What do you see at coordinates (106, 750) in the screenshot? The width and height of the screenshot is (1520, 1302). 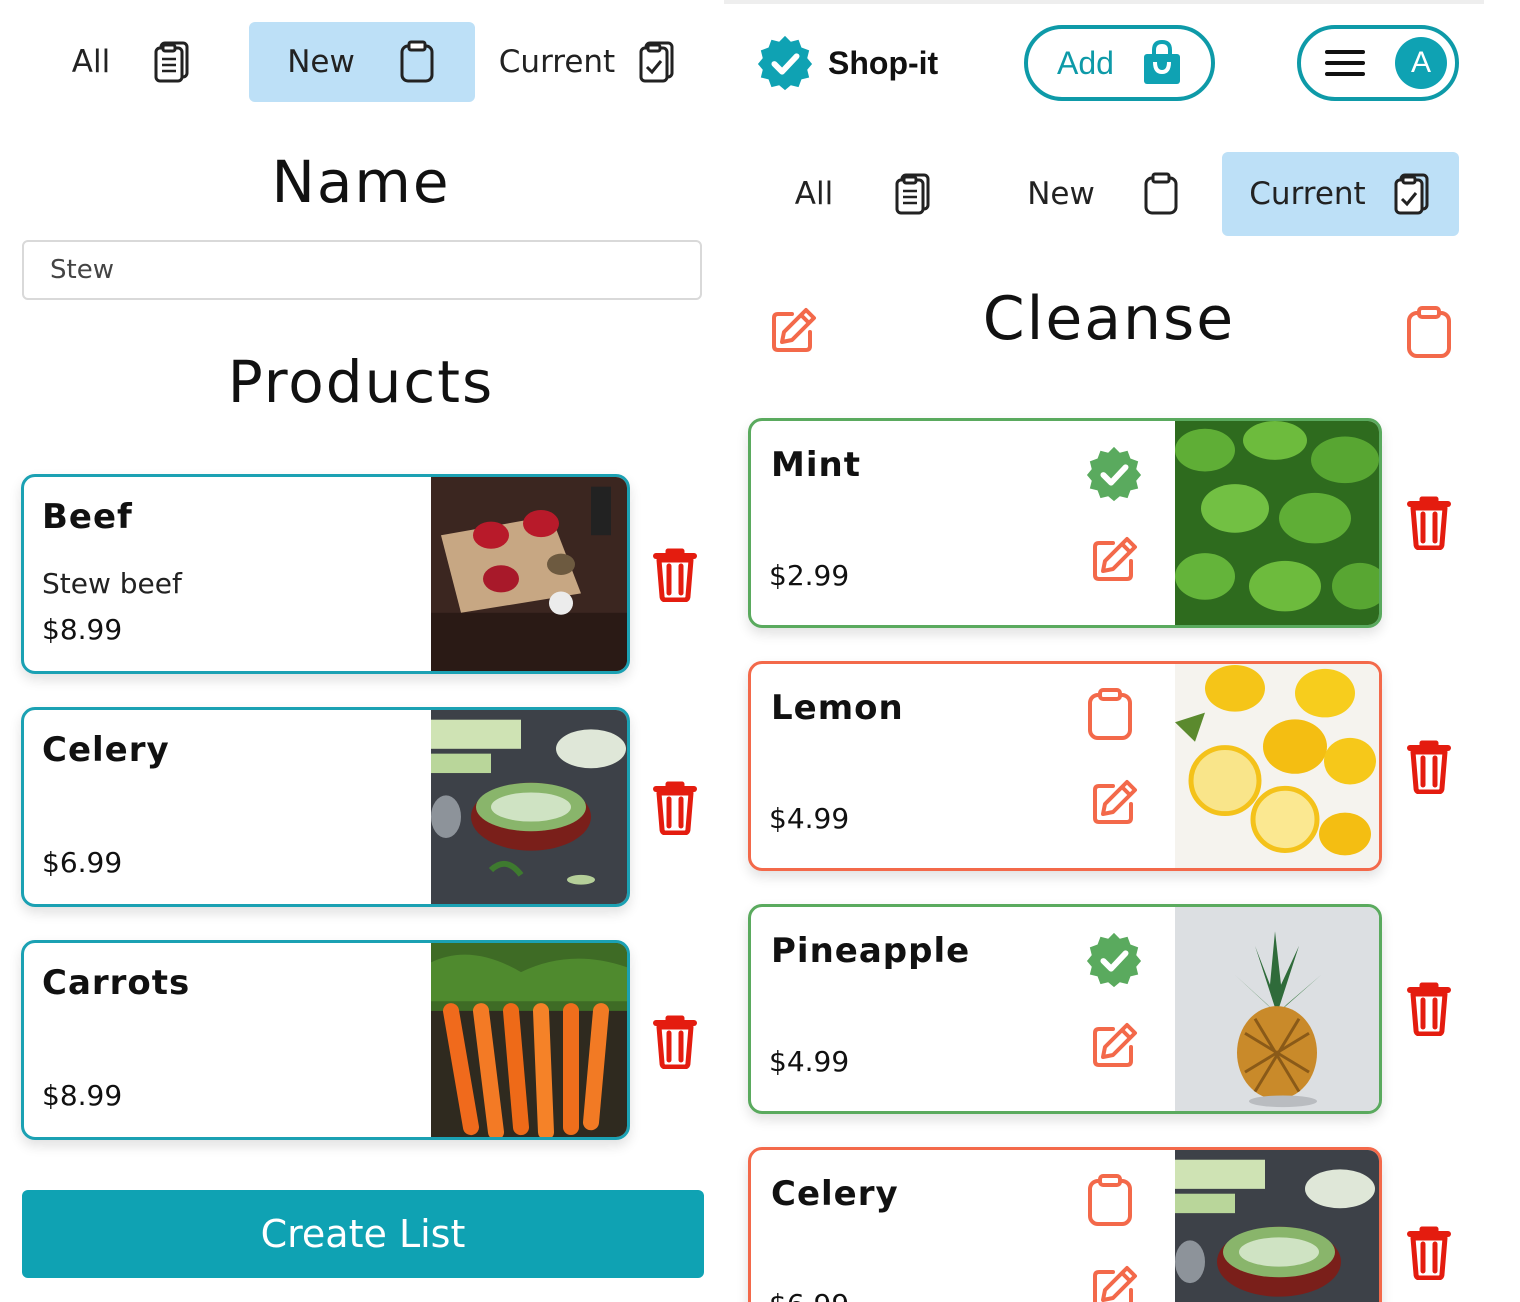 I see `product-title: Celery` at bounding box center [106, 750].